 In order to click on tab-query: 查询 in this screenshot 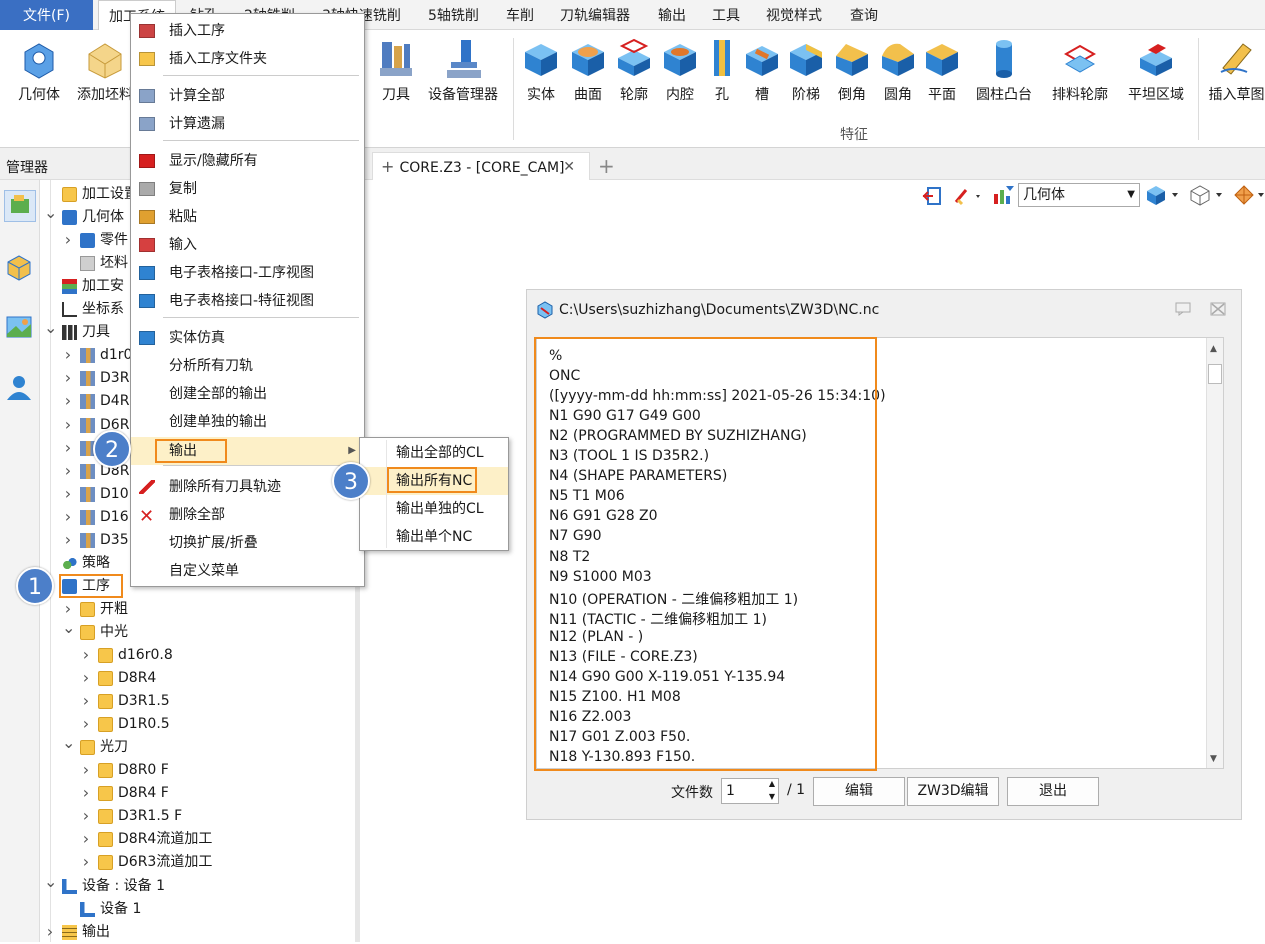, I will do `click(864, 15)`.